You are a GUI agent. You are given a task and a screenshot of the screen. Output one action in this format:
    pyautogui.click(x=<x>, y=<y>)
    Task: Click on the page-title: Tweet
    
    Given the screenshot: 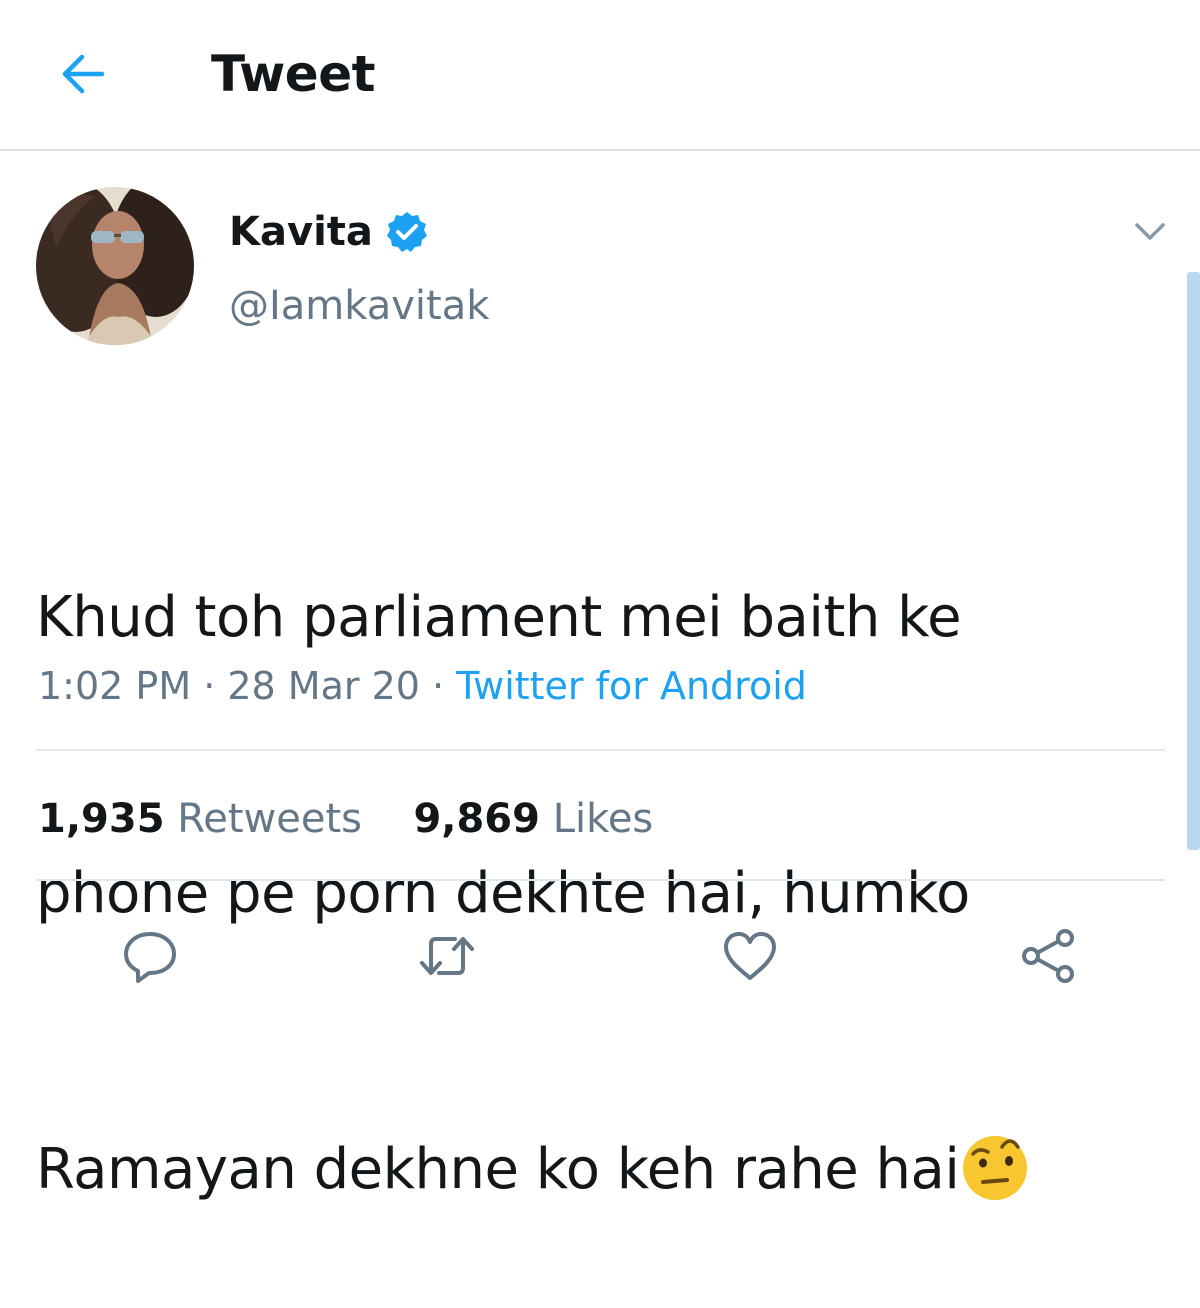 What is the action you would take?
    pyautogui.click(x=293, y=74)
    